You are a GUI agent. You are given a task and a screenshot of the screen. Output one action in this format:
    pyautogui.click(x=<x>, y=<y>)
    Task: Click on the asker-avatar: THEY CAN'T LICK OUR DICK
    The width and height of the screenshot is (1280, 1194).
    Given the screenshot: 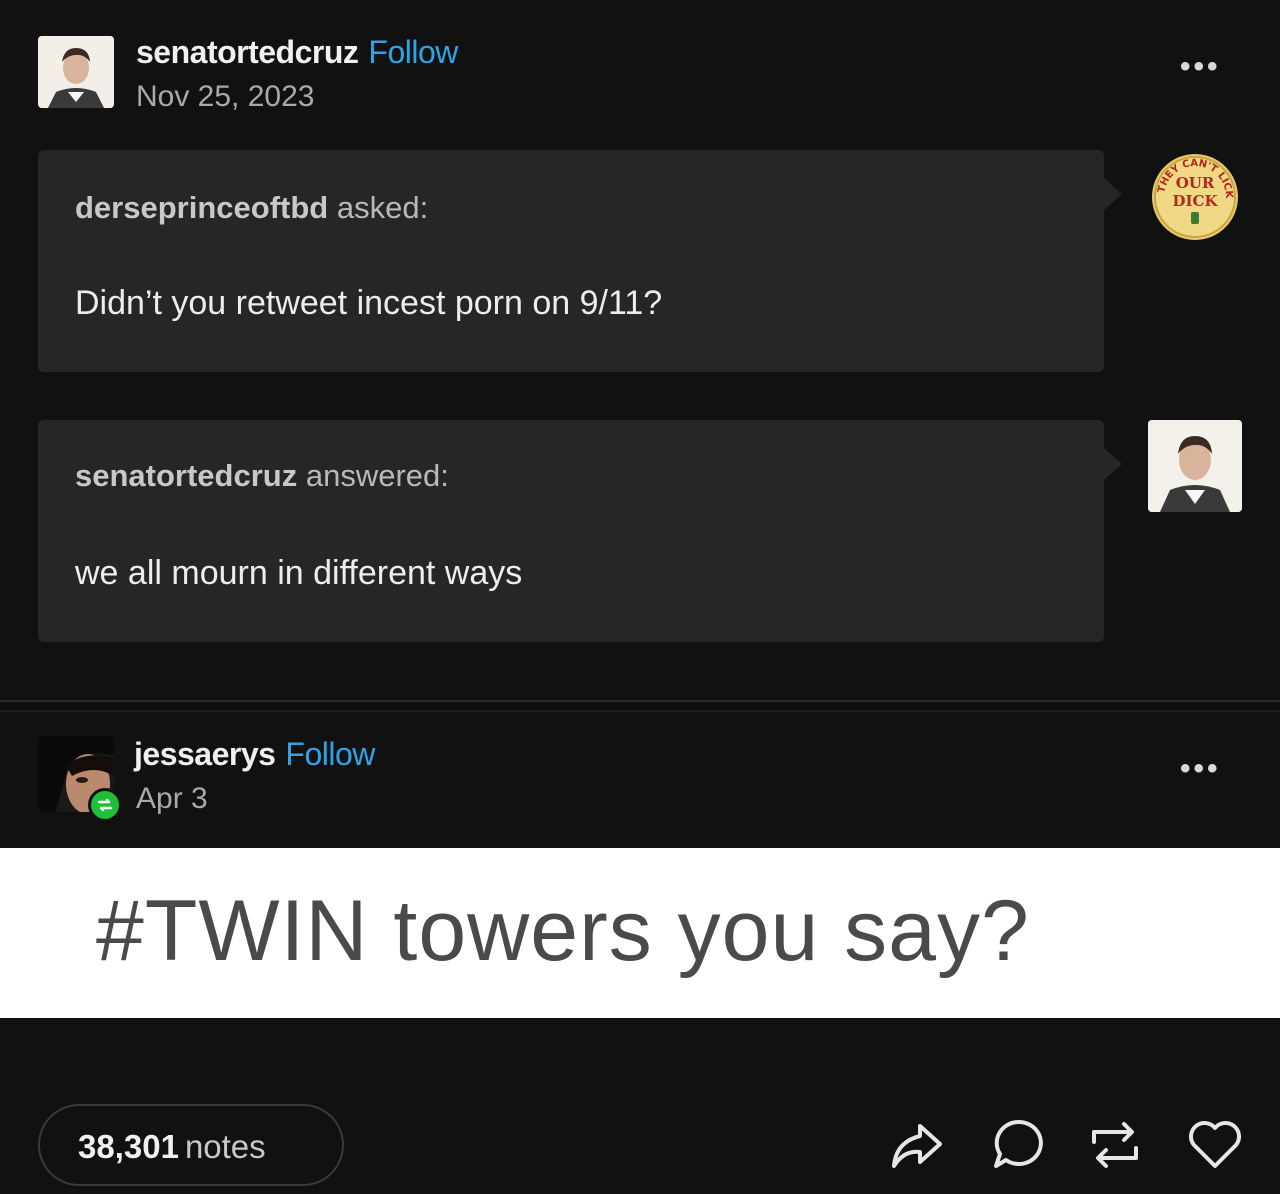 What is the action you would take?
    pyautogui.click(x=1195, y=197)
    